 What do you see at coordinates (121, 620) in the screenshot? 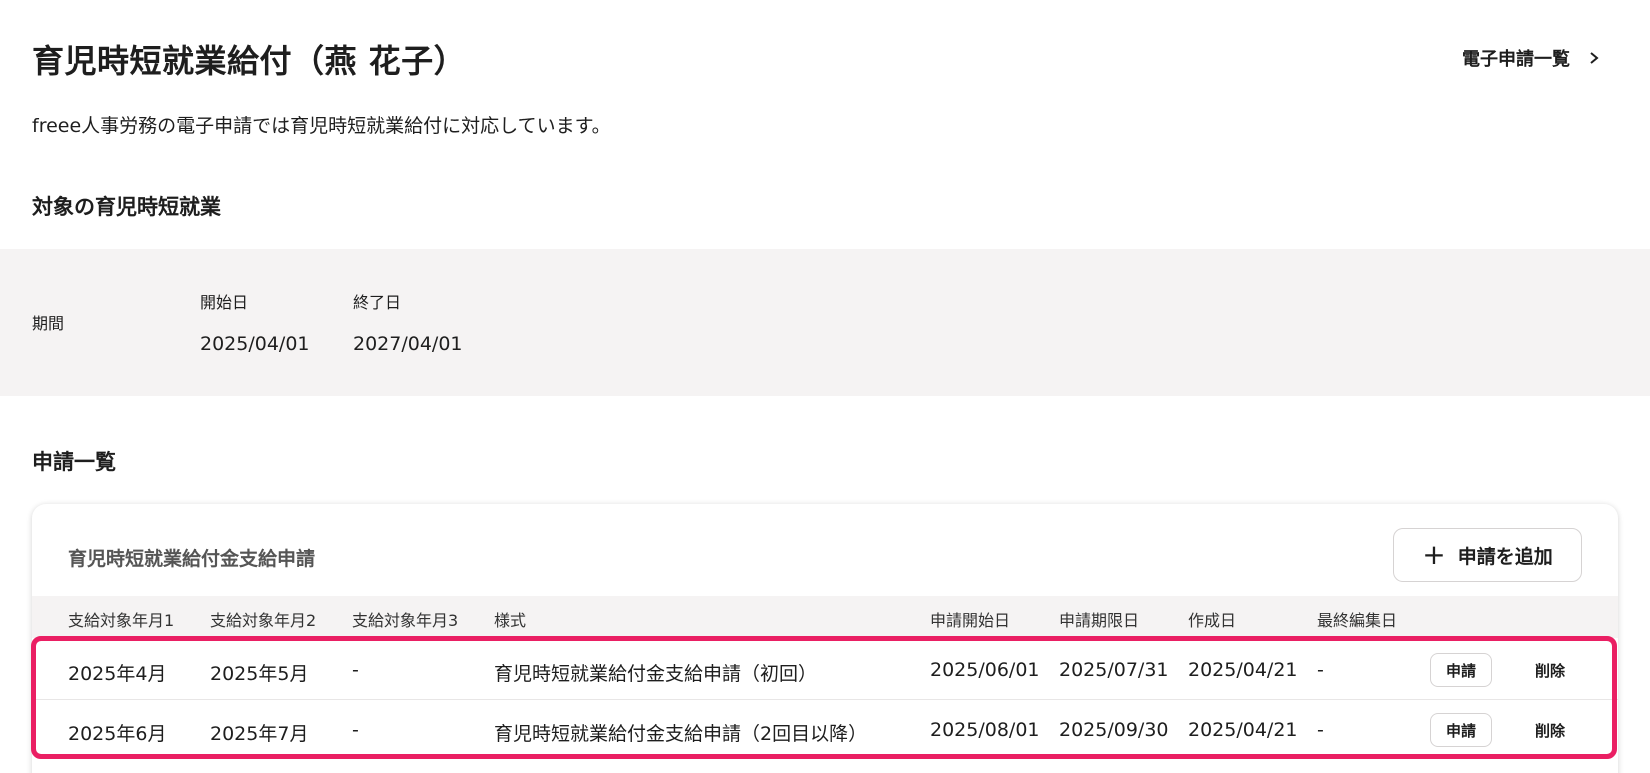
I see `column-header-month1: 支給対象年月1` at bounding box center [121, 620].